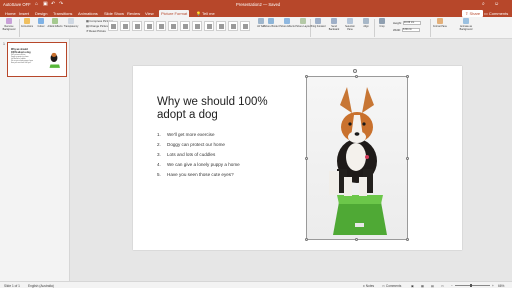 The width and height of the screenshot is (512, 288). I want to click on send-backward-button: Send Backward, so click(334, 24).